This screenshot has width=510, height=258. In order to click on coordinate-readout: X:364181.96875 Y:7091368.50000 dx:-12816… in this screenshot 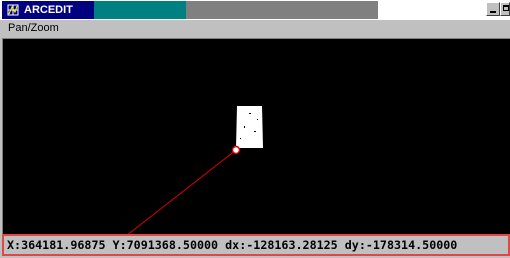, I will do `click(232, 245)`.